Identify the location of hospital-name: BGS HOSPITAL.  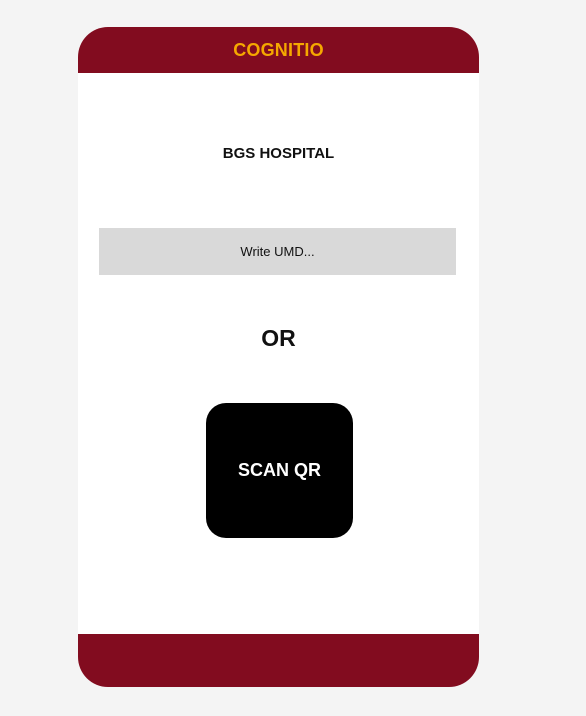
(278, 153).